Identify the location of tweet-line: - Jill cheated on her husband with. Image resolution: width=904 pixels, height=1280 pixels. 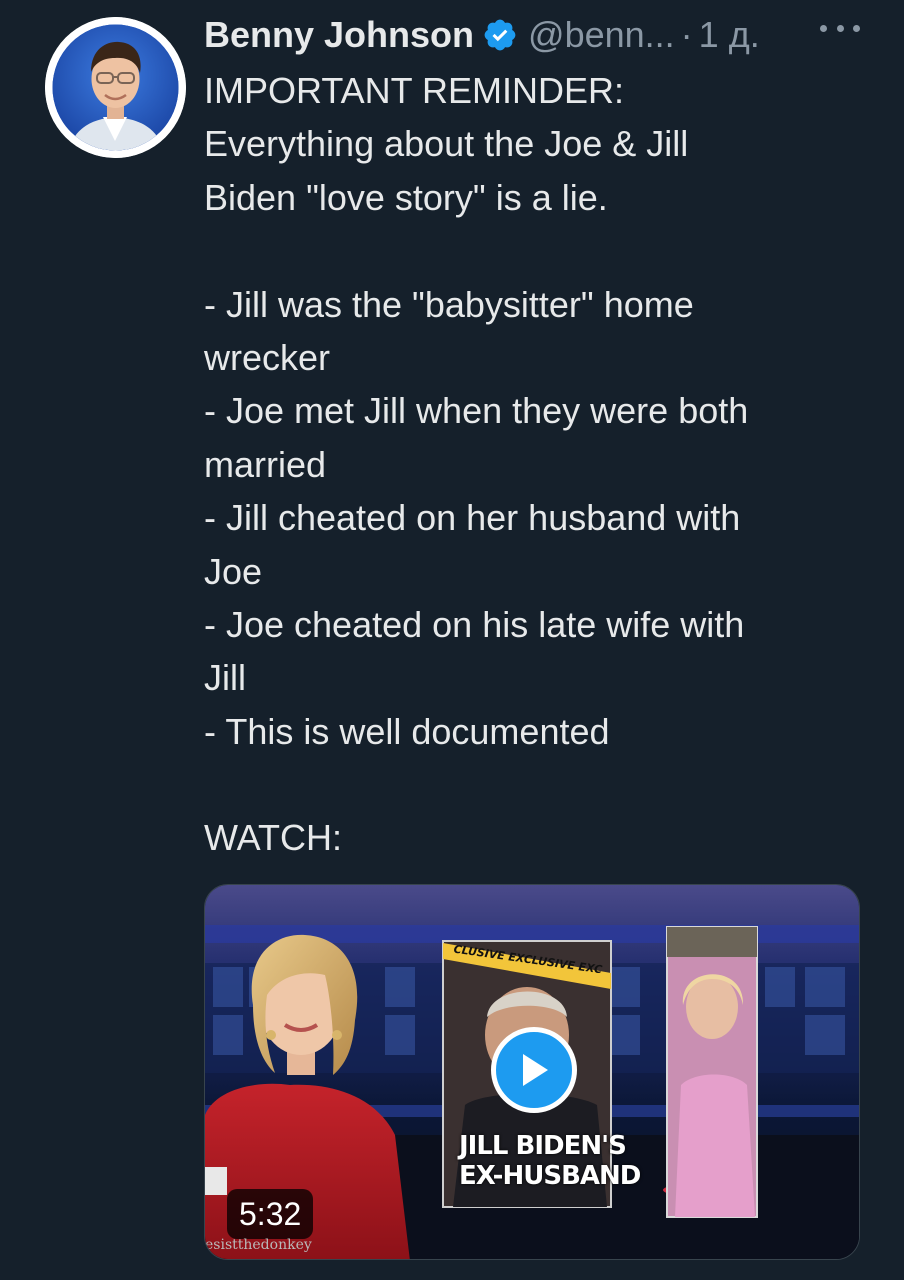
(472, 518).